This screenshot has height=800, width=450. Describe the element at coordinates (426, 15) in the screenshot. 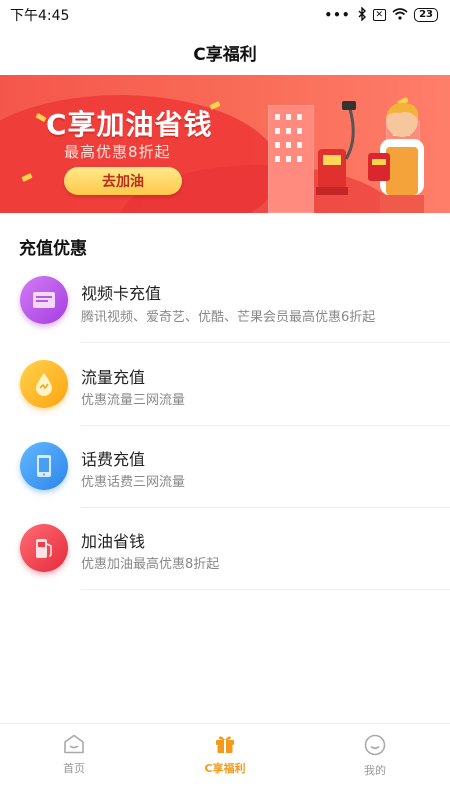

I see `battery-icon: 23` at that location.